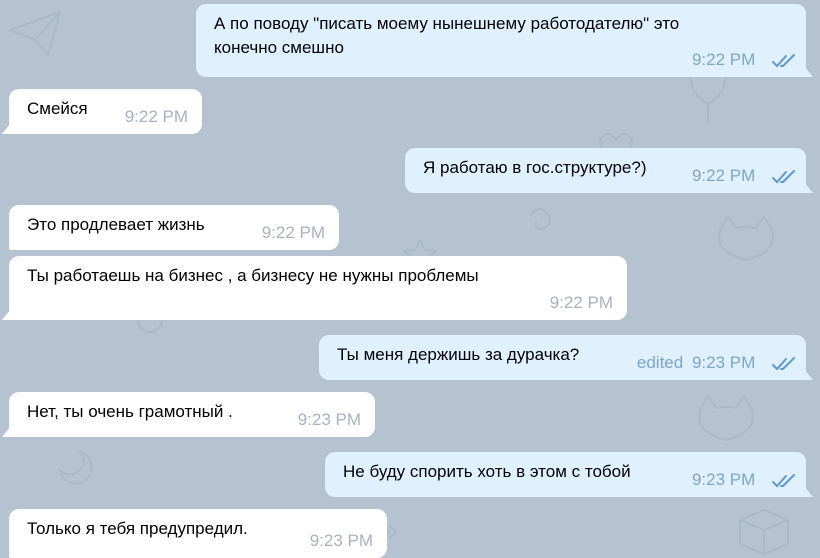 This screenshot has width=820, height=558. Describe the element at coordinates (75, 467) in the screenshot. I see `moon-doodle` at that location.